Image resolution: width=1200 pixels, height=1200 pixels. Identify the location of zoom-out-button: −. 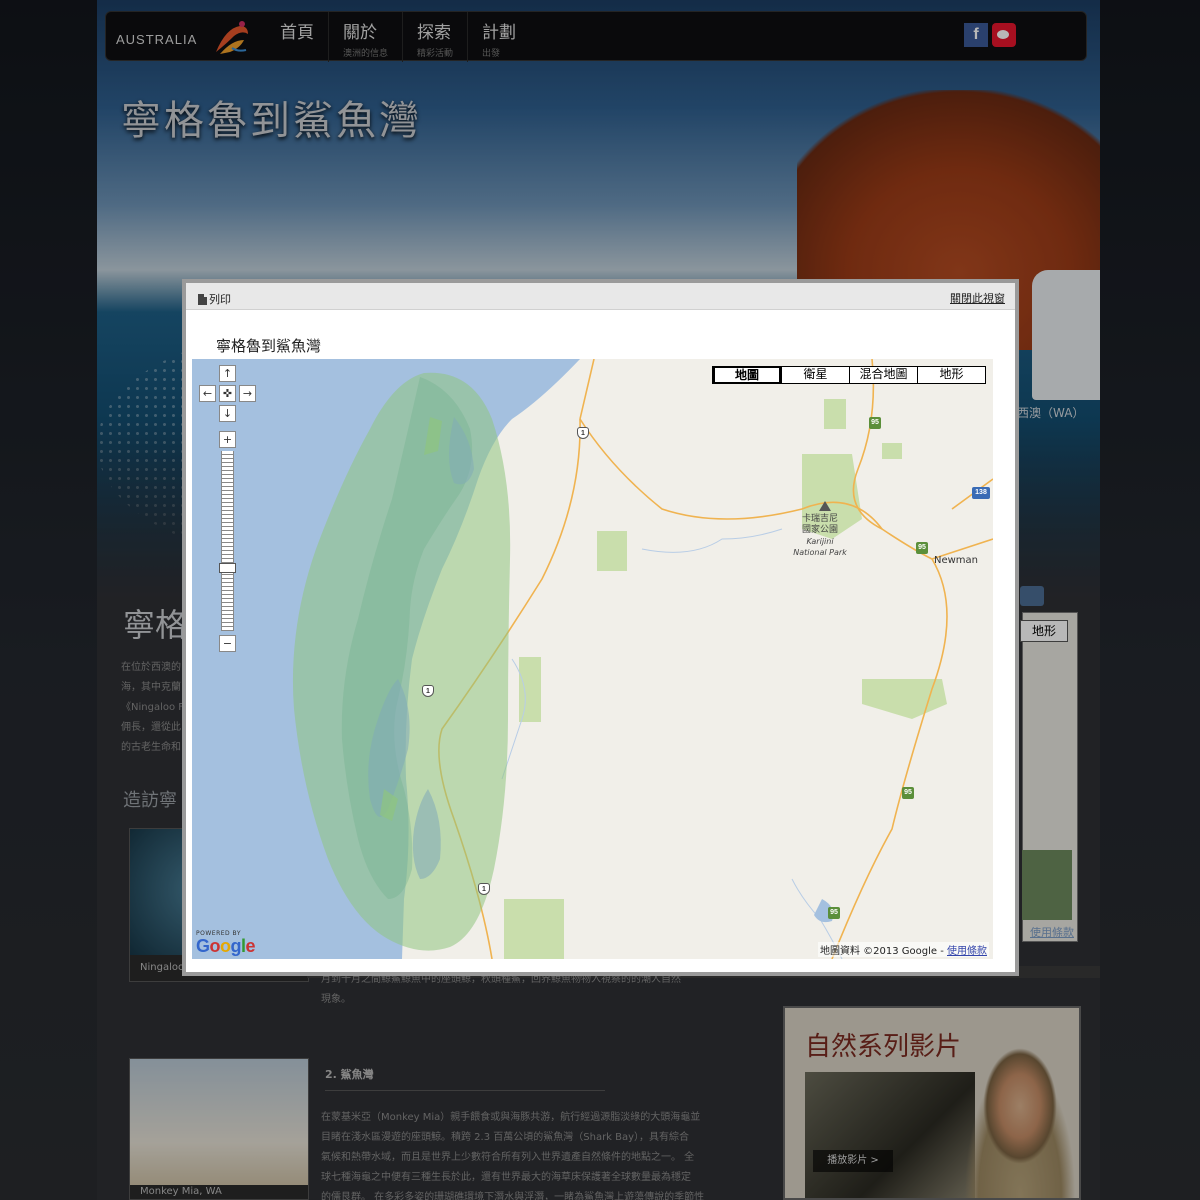
(227, 643).